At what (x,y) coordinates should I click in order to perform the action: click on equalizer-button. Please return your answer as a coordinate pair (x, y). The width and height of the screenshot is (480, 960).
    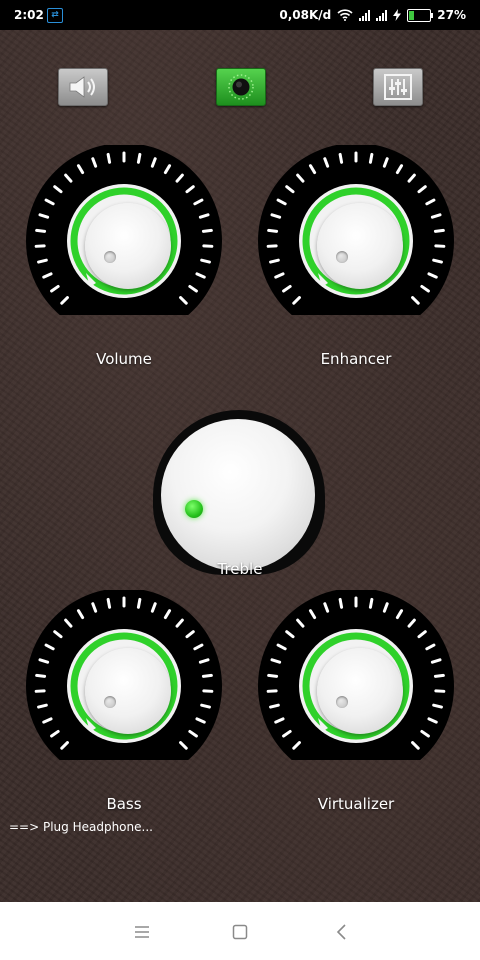
    Looking at the image, I should click on (398, 87).